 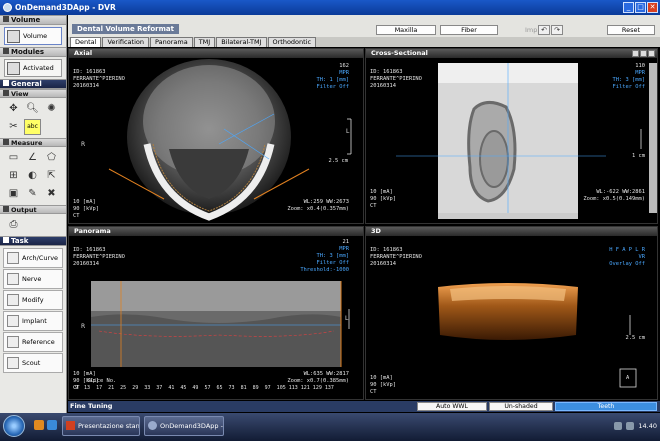 What do you see at coordinates (86, 209) in the screenshot?
I see `axial-acq-info: 10 [mA] 90 [kVp] CT` at bounding box center [86, 209].